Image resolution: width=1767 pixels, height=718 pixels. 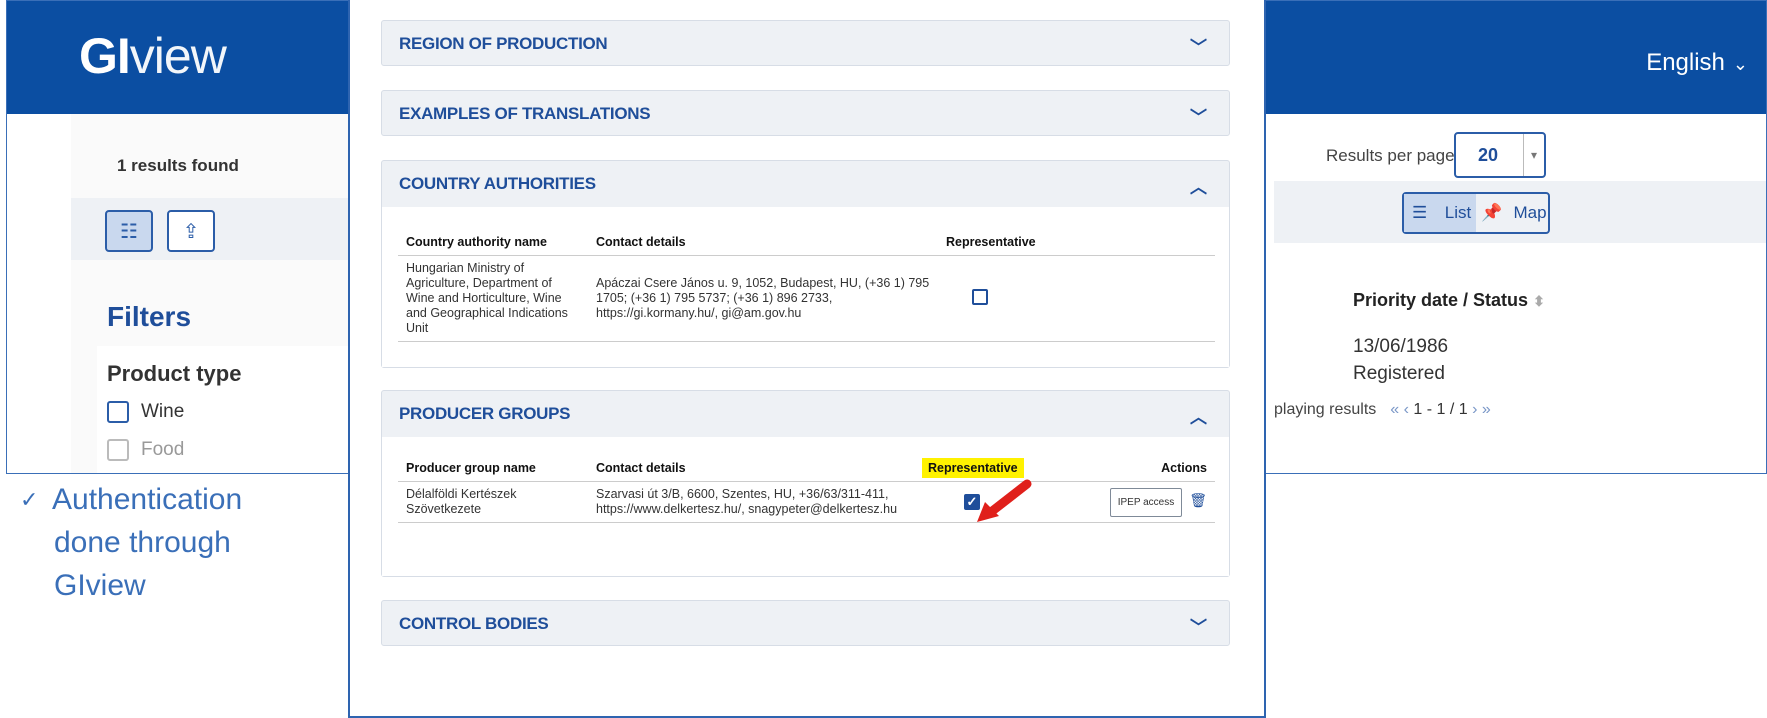 I want to click on export-button: ⇪, so click(x=191, y=231).